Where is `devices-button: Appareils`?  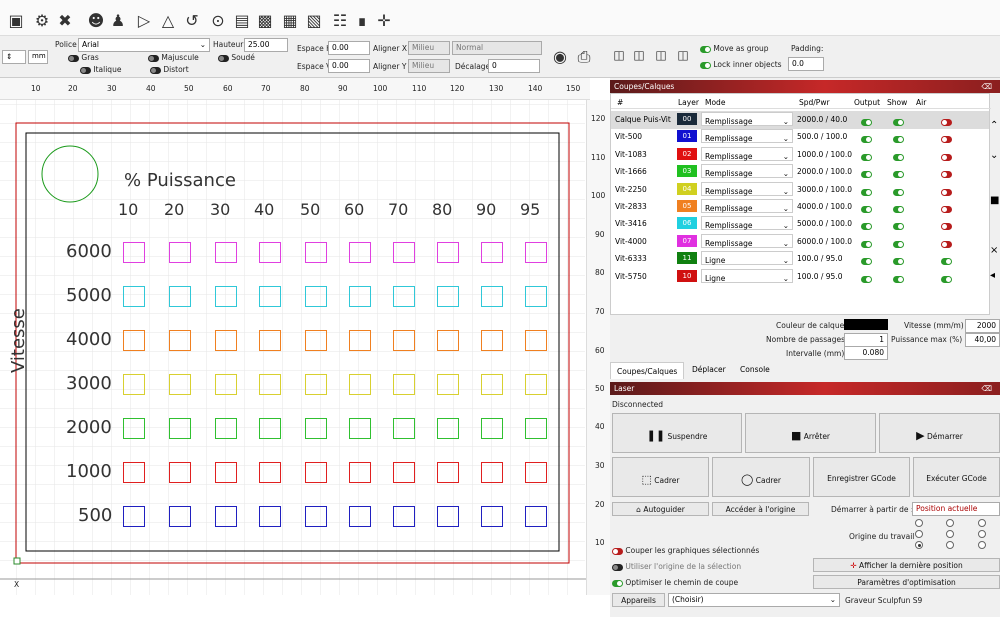 devices-button: Appareils is located at coordinates (638, 600).